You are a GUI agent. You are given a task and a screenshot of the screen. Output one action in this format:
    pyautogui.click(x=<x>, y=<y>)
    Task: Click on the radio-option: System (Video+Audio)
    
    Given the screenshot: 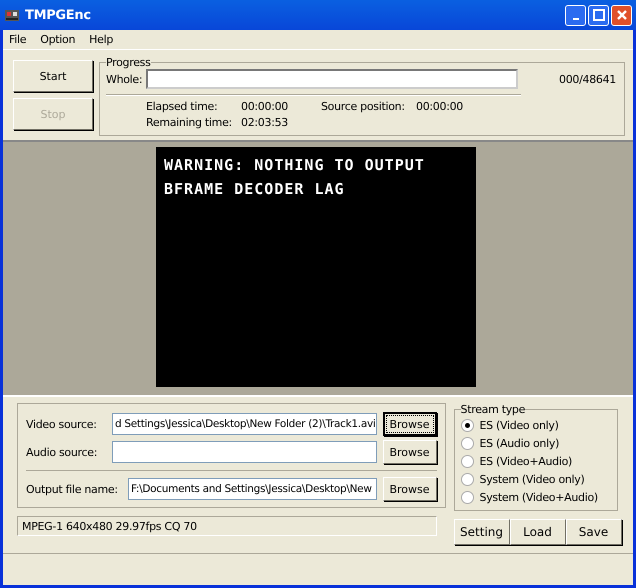 What is the action you would take?
    pyautogui.click(x=535, y=497)
    